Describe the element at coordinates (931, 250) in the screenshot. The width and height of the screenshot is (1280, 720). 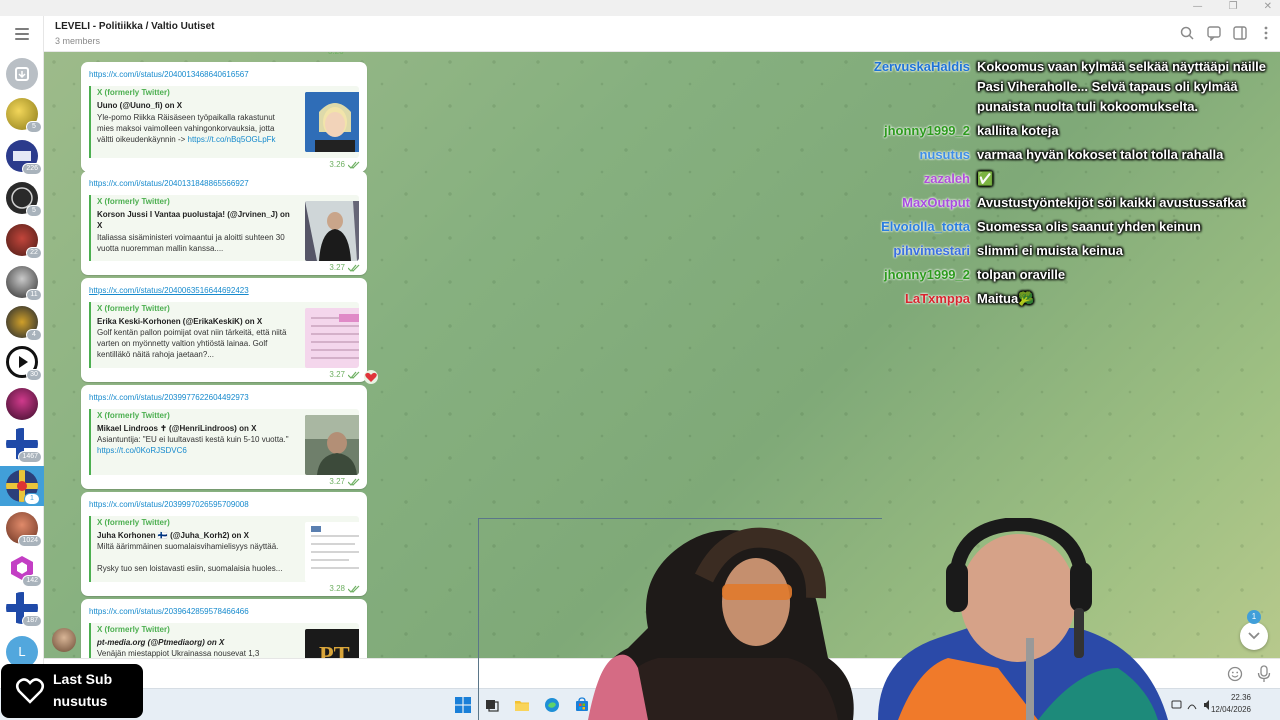
I see `chat-username: pihvimestari` at that location.